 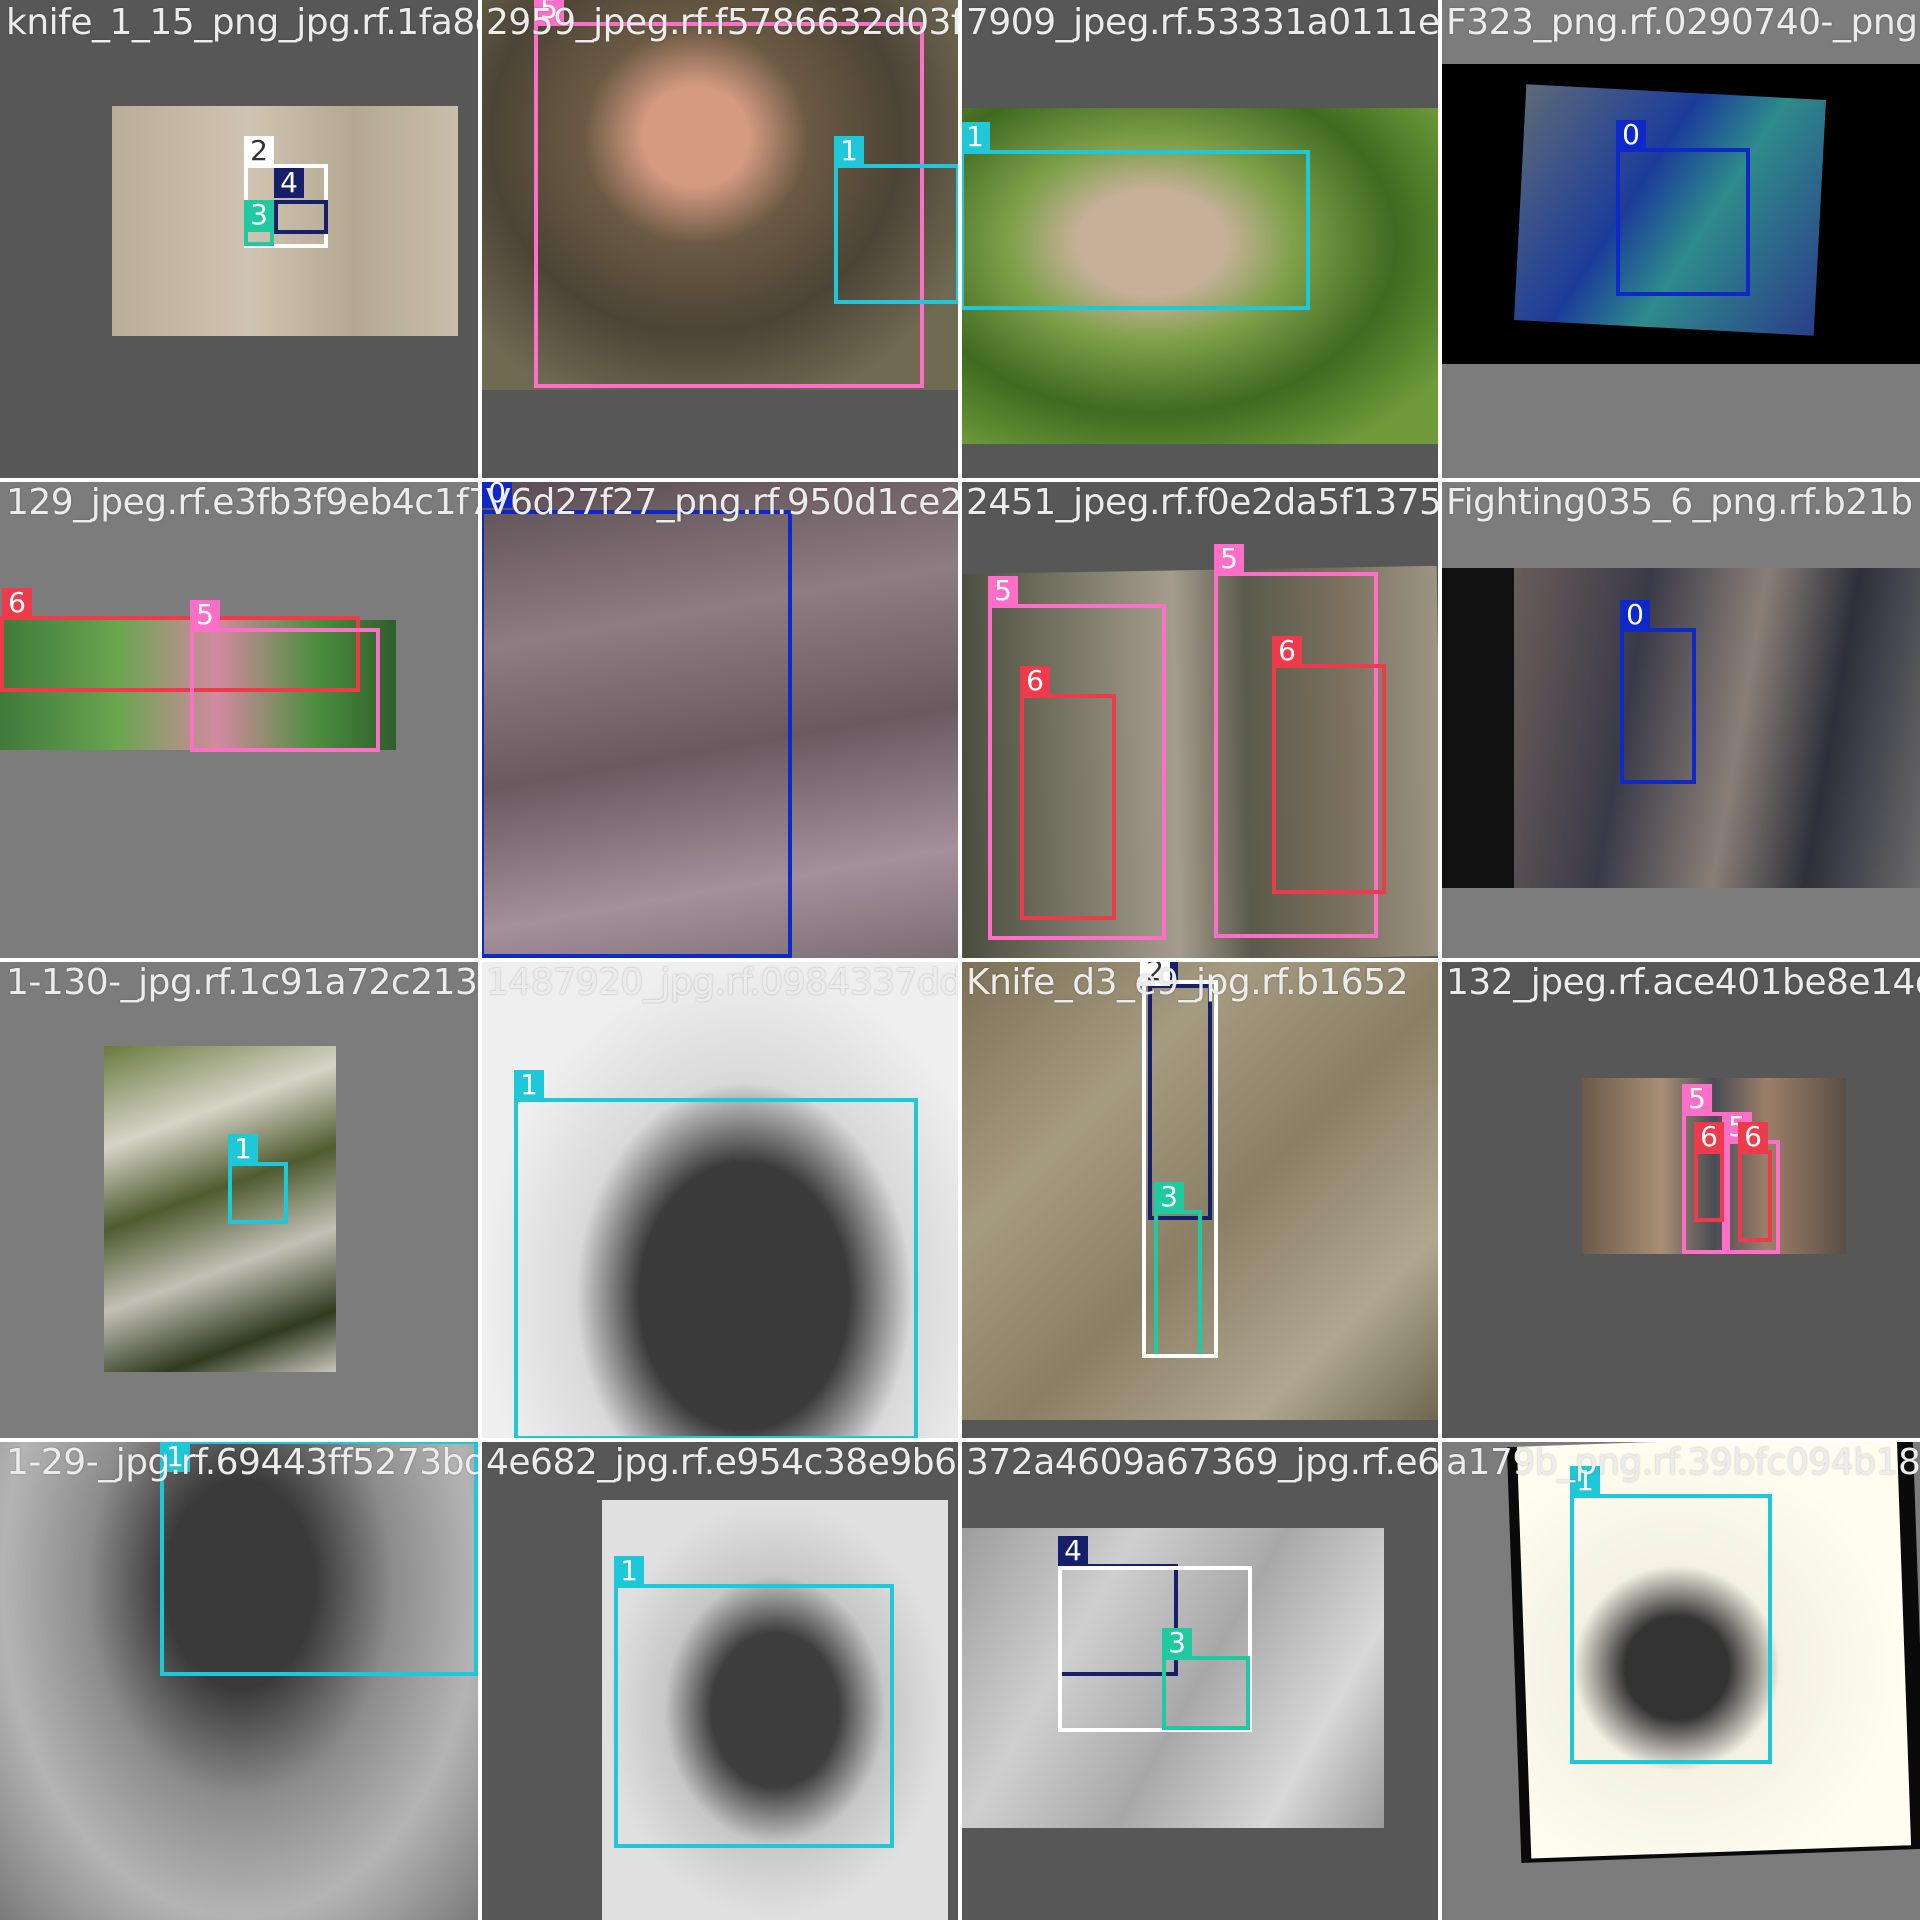 I want to click on tile-filename: 7909_jpeg.rf.53331a0111ec9f3e, so click(x=1203, y=22).